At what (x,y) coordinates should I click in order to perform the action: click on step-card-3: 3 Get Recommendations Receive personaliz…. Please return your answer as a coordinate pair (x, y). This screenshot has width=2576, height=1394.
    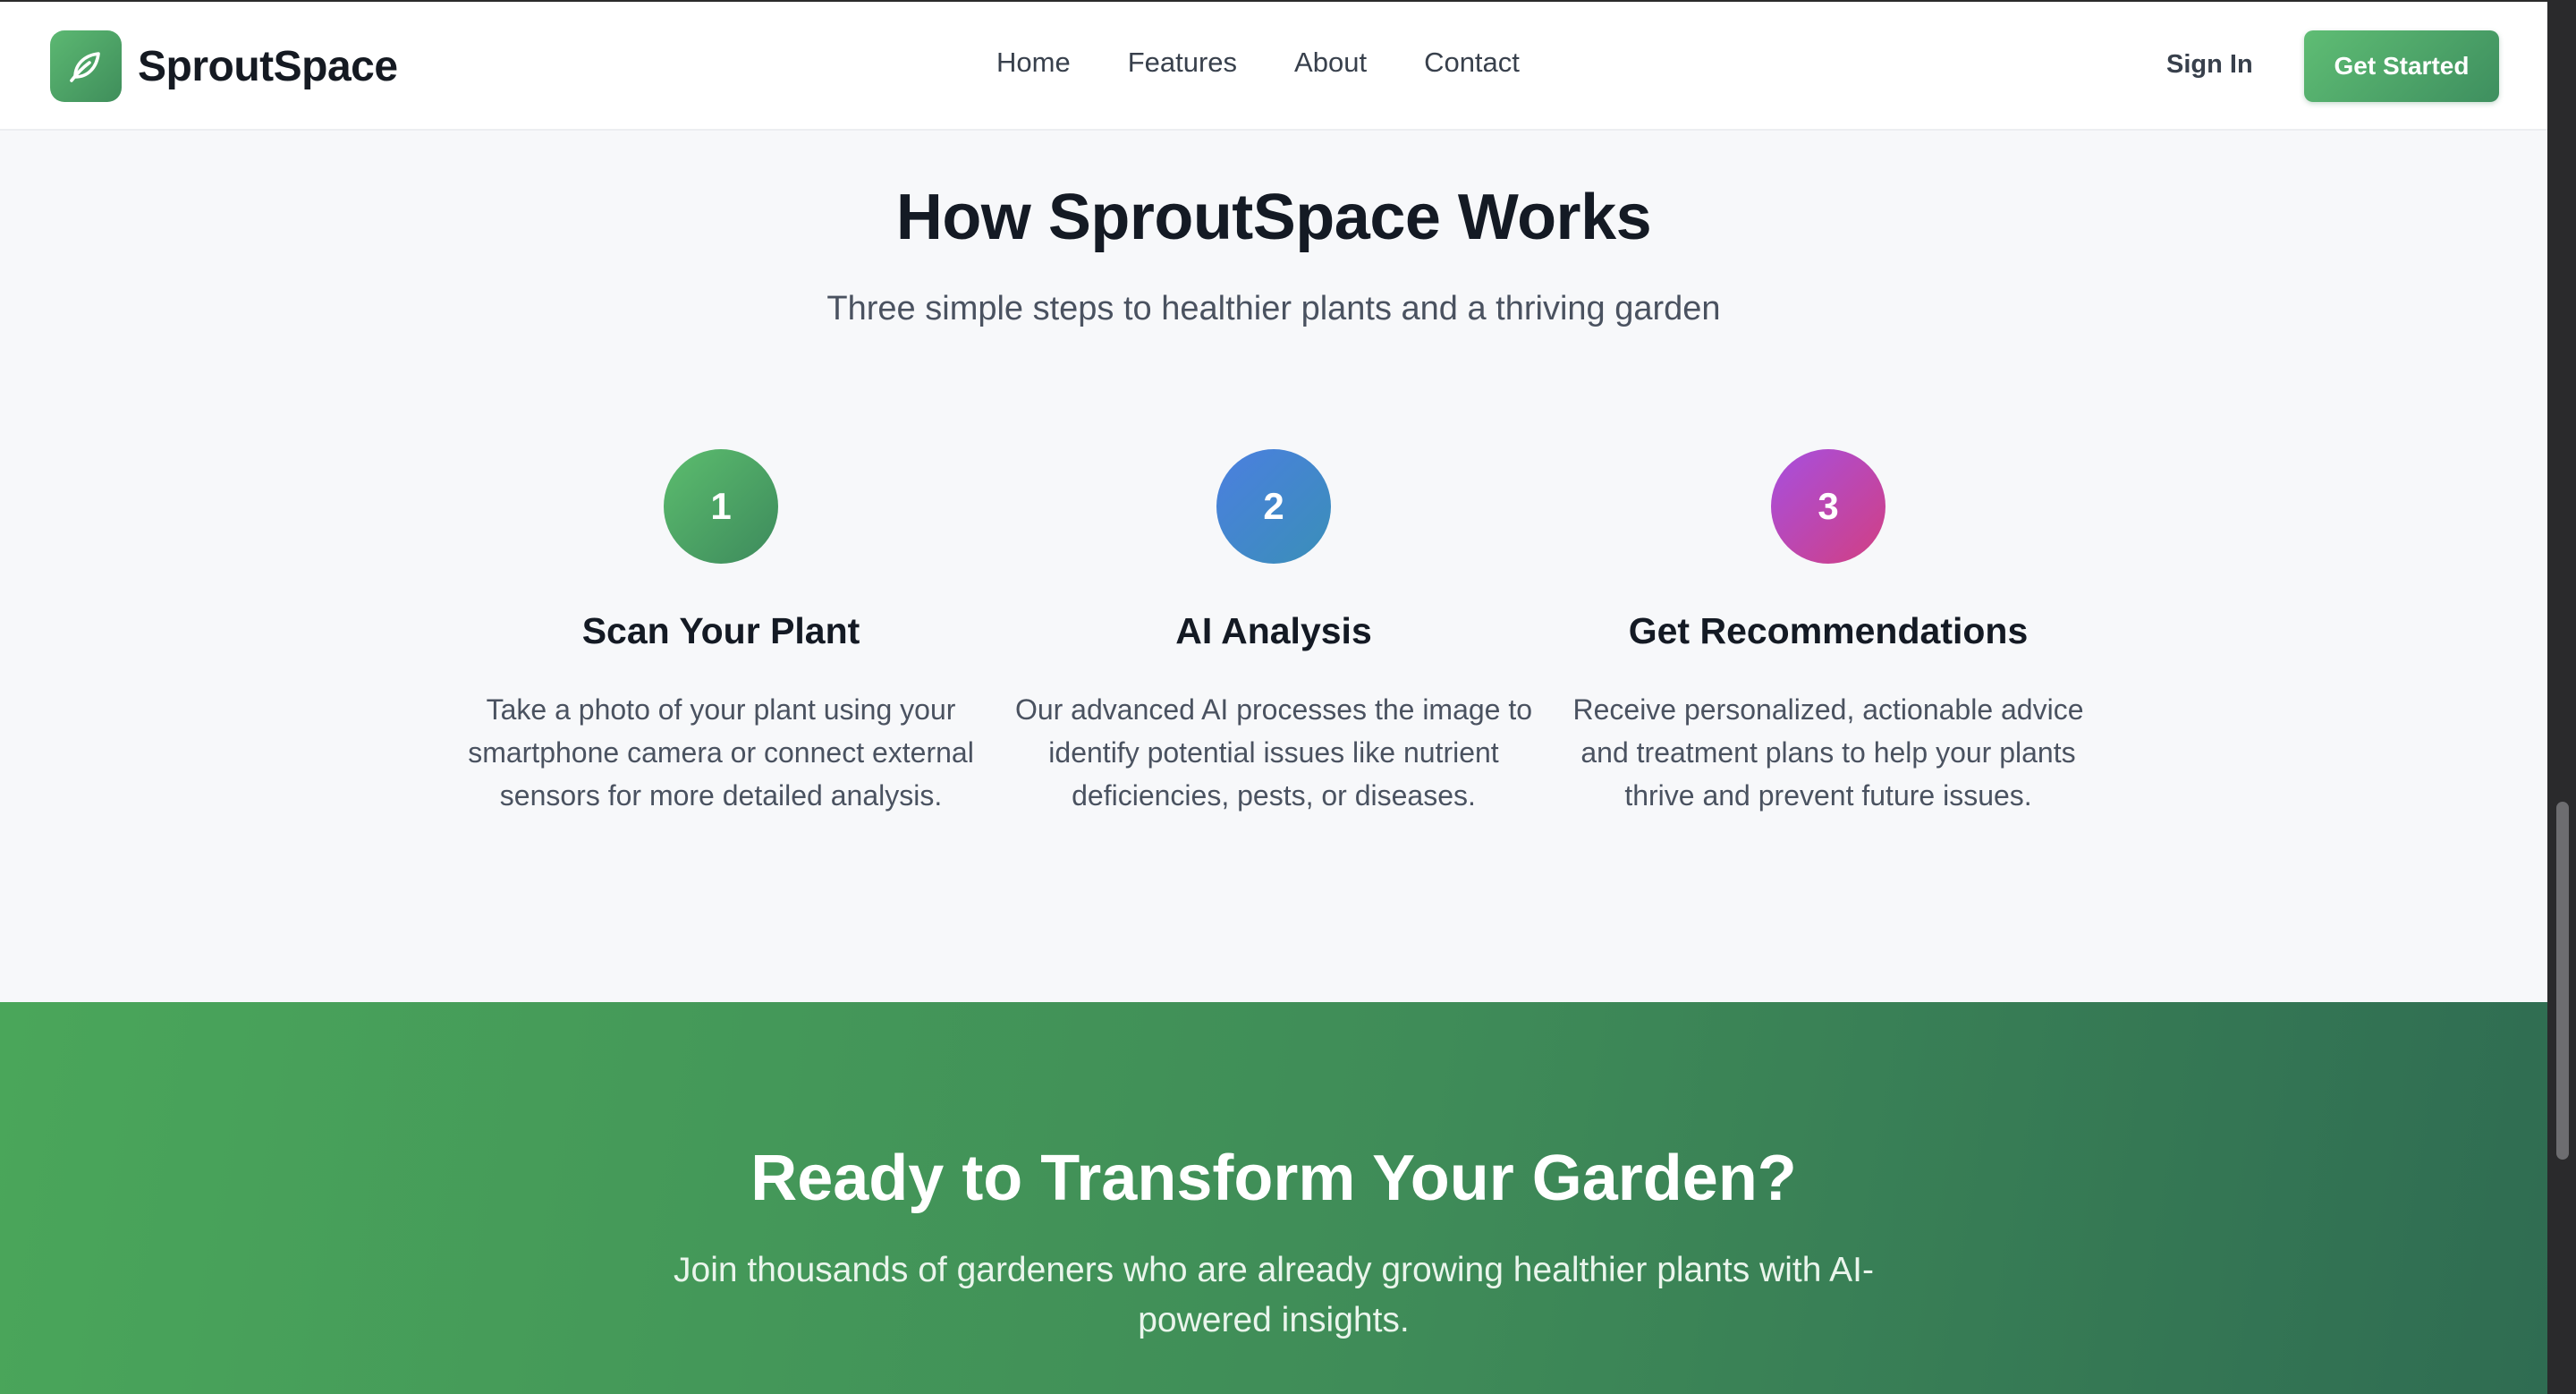
    Looking at the image, I should click on (1828, 633).